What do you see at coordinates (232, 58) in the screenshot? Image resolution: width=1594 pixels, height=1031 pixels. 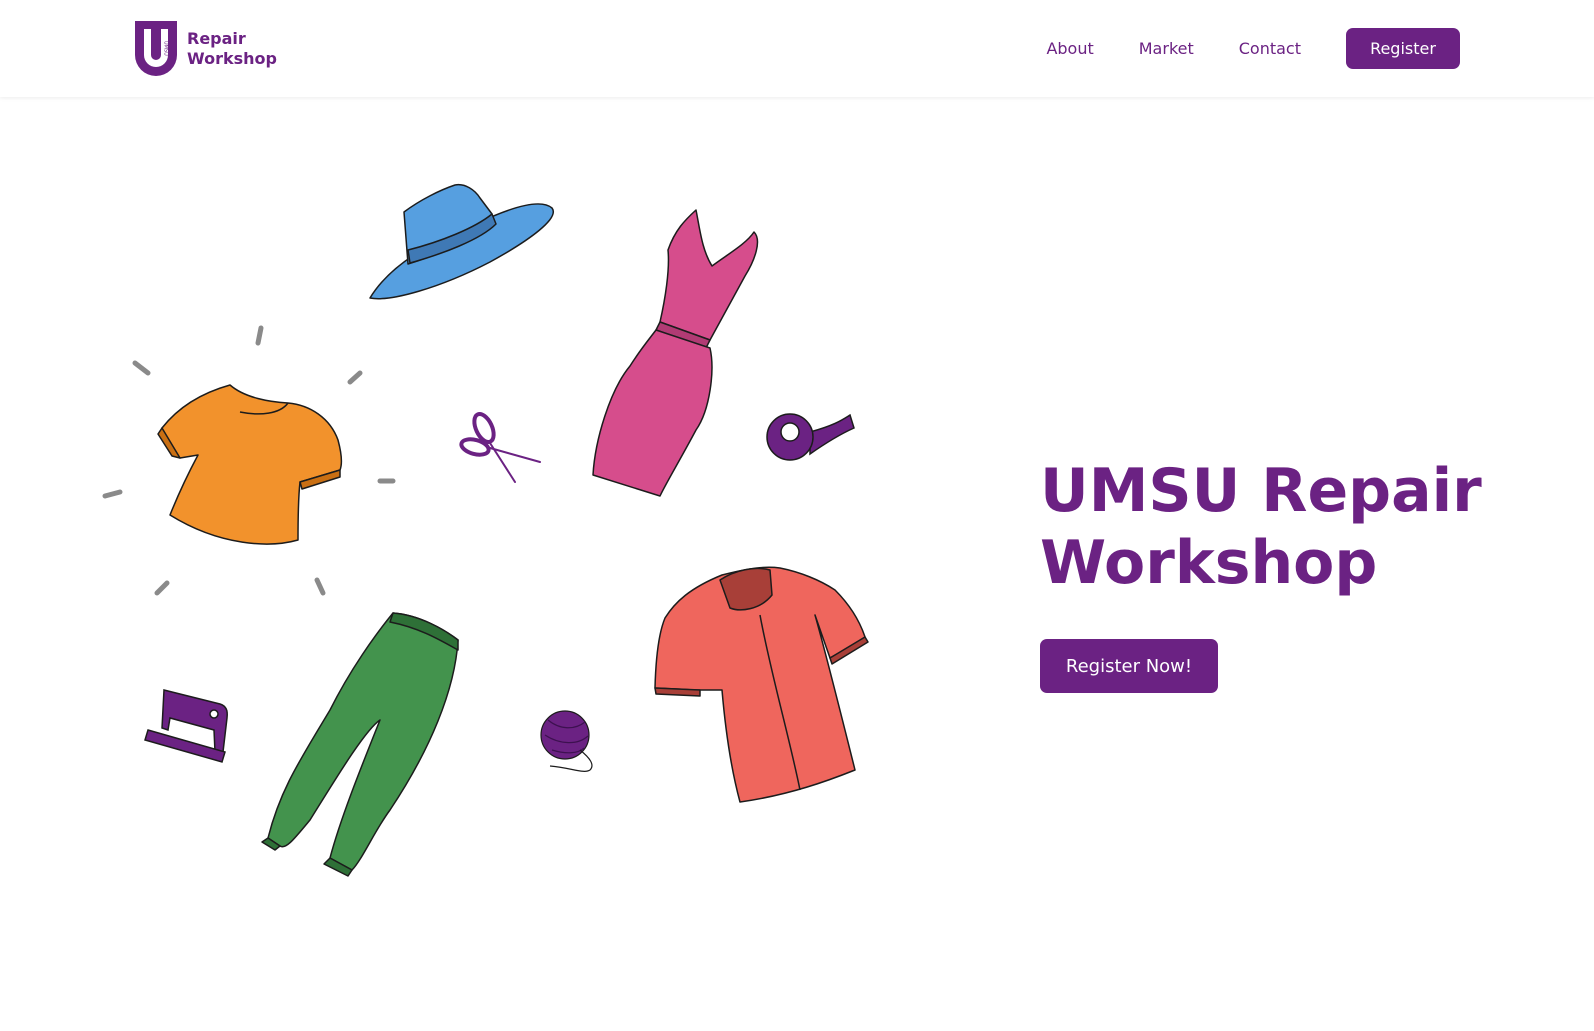 I see `logo-line2: Workshop` at bounding box center [232, 58].